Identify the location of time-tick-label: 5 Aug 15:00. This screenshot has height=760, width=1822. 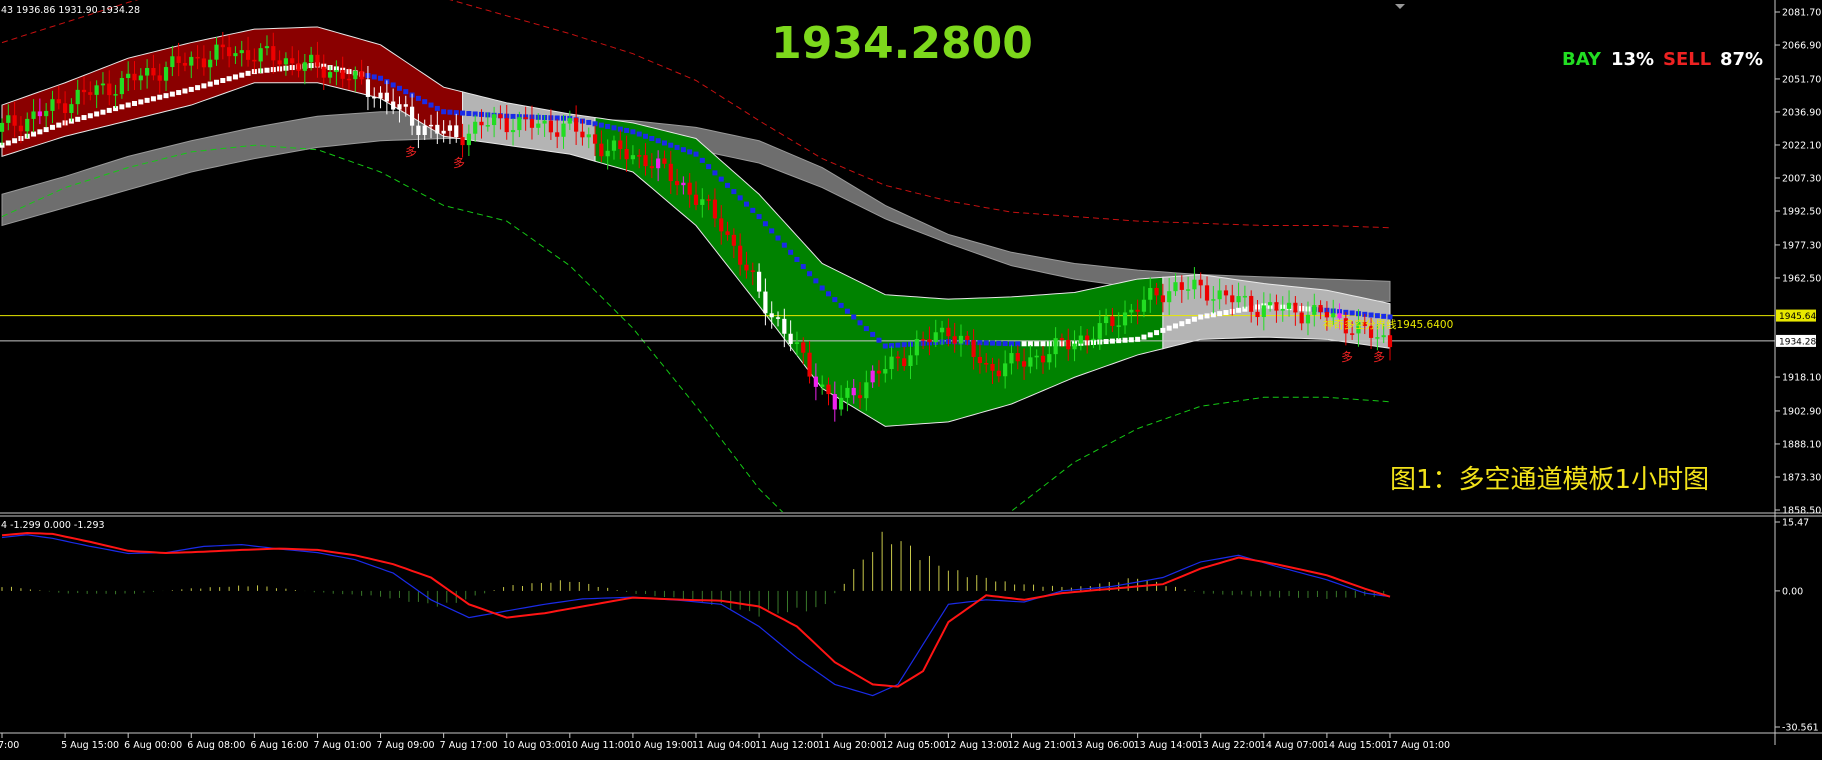
(90, 745).